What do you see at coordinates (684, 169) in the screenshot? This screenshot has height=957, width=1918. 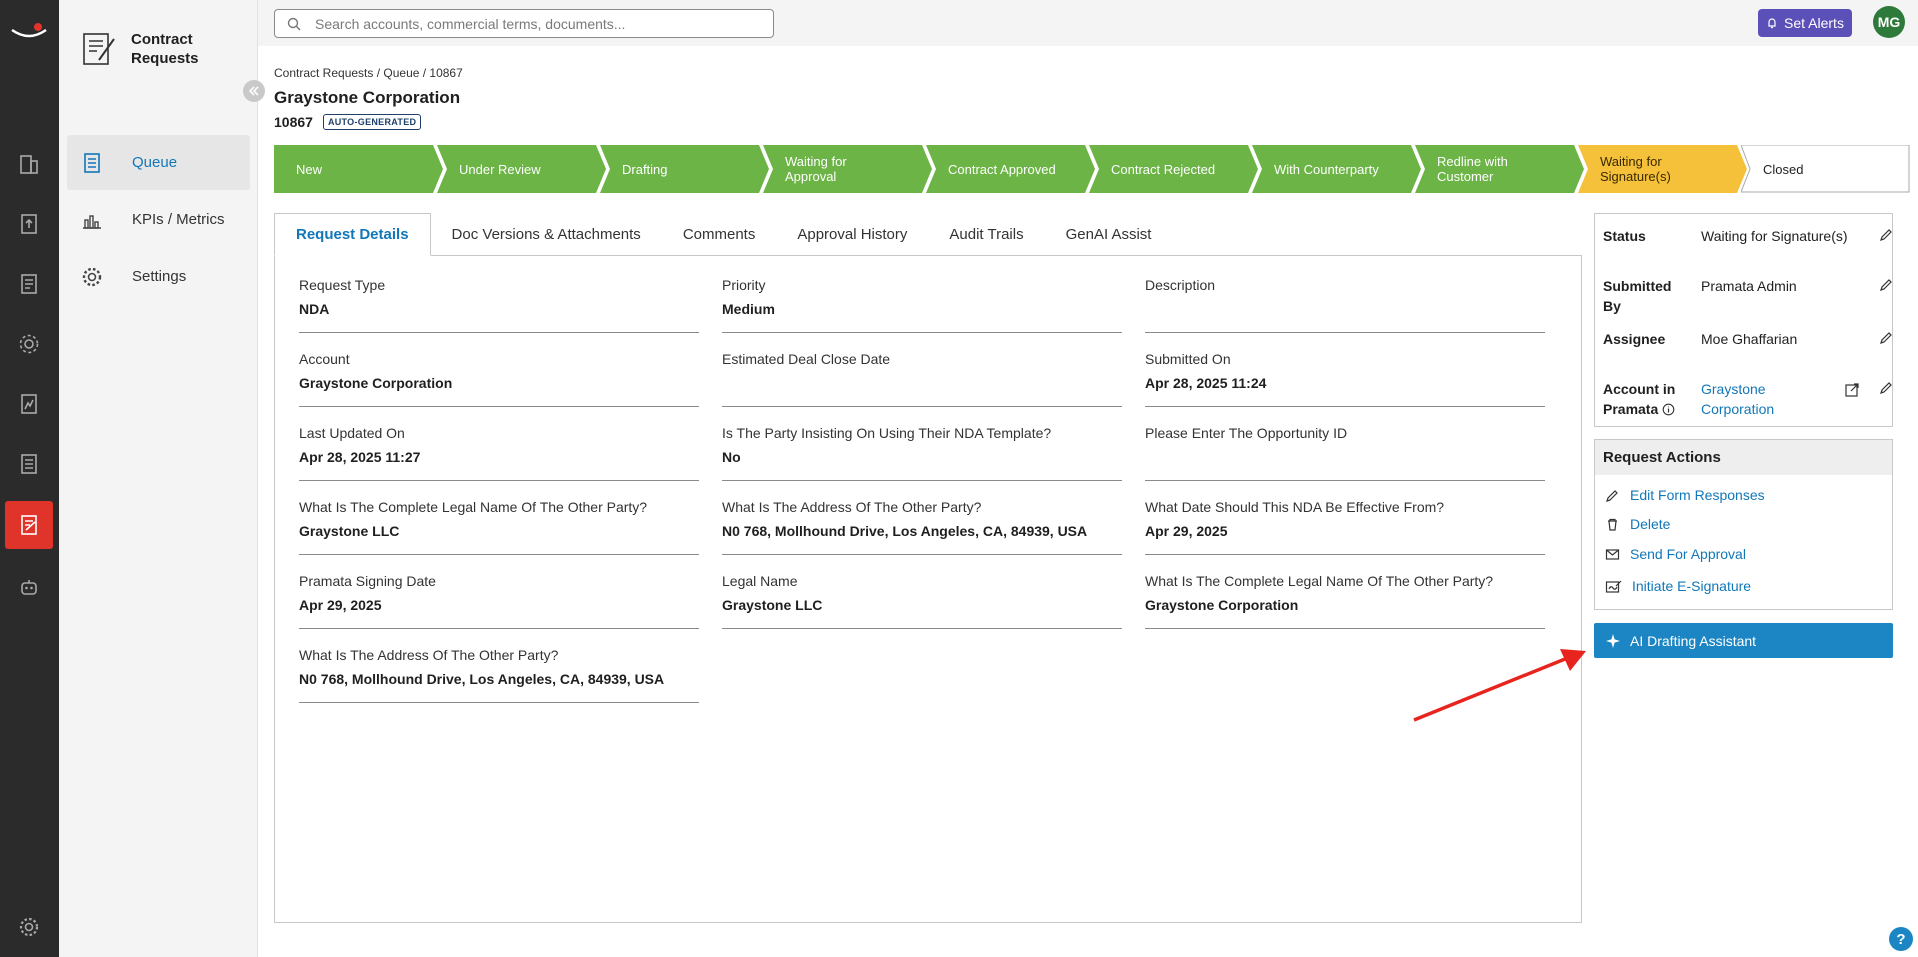 I see `stage-drafting: Drafting` at bounding box center [684, 169].